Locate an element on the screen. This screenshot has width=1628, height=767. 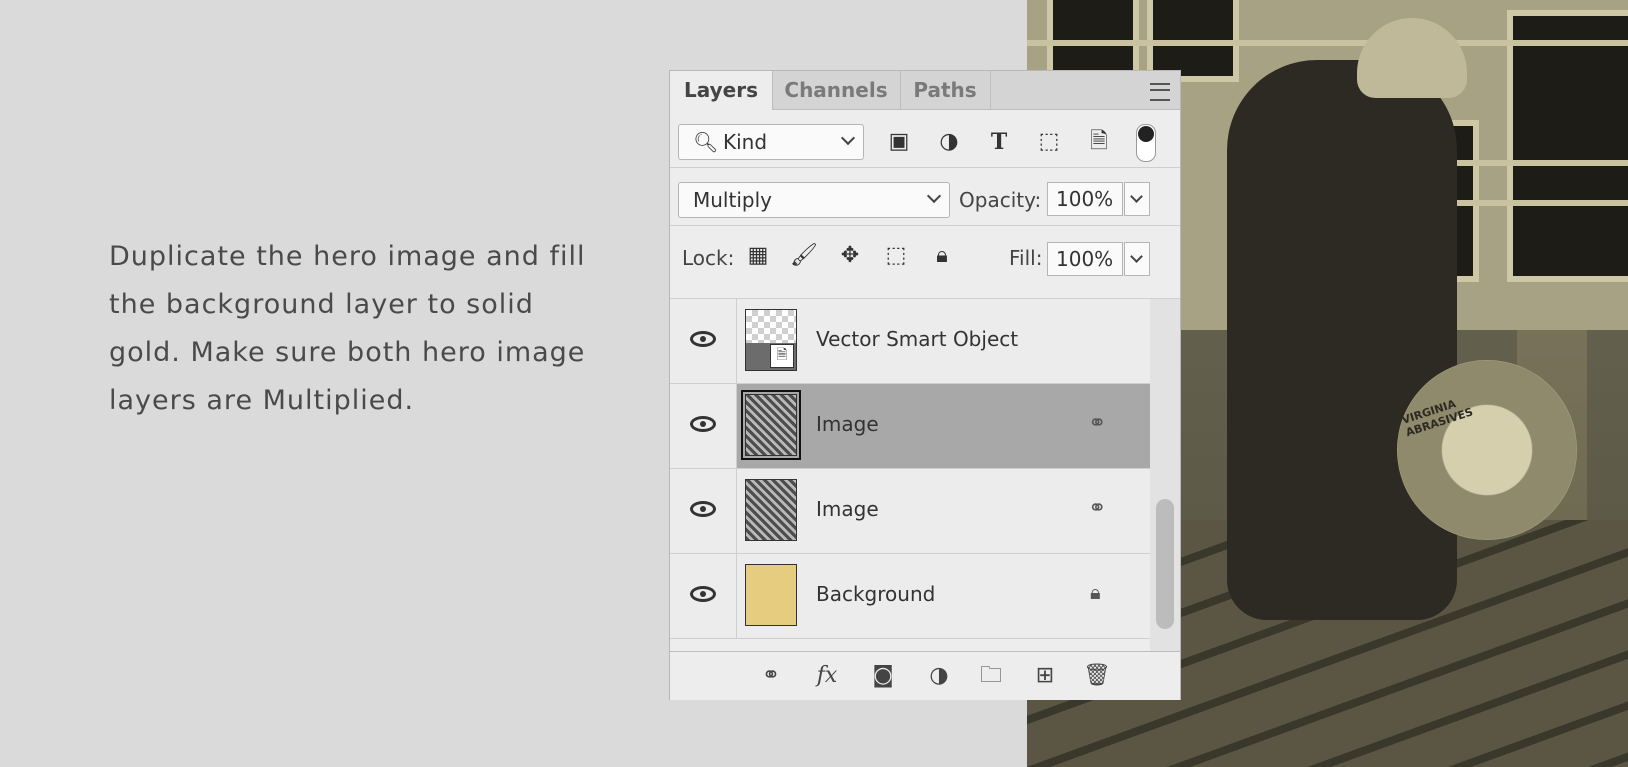
instruction-line: the background layer to solid is located at coordinates (321, 304).